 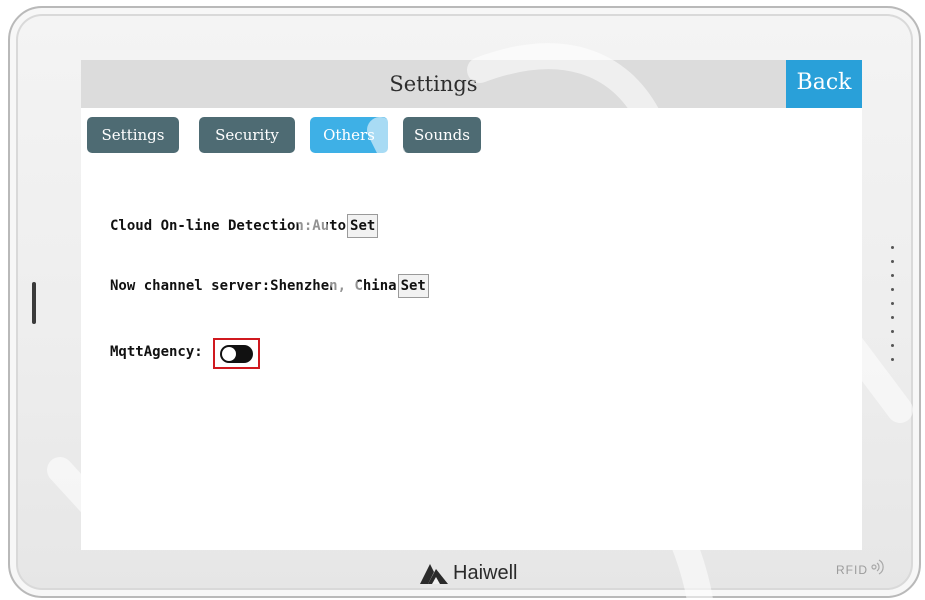 What do you see at coordinates (434, 574) in the screenshot?
I see `haiwell-logo-icon` at bounding box center [434, 574].